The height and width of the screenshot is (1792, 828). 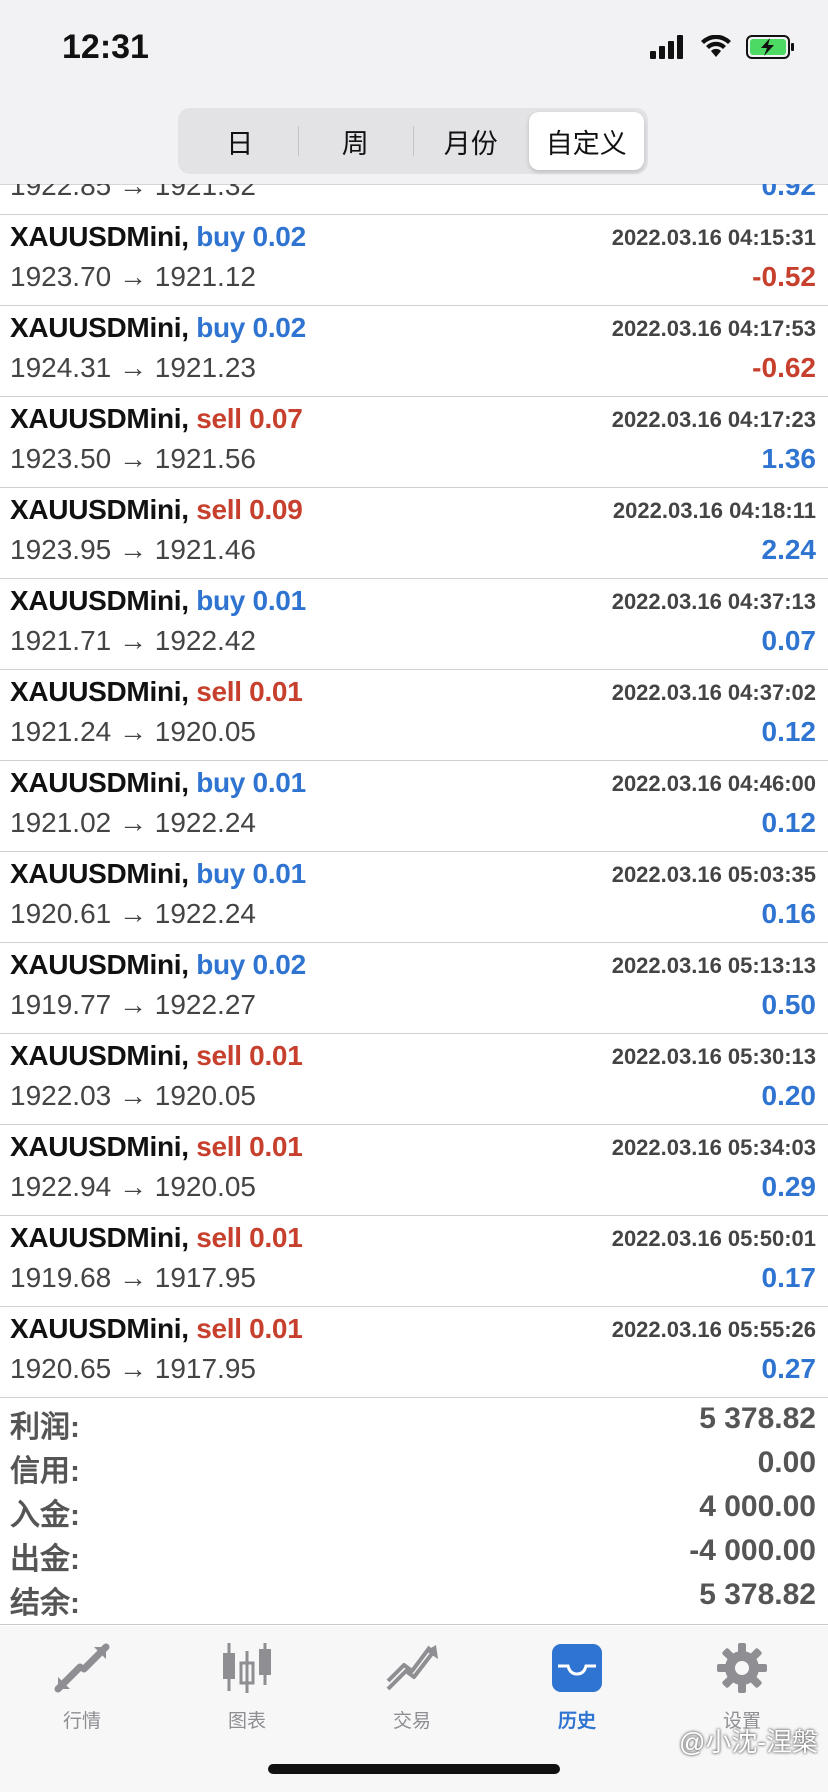 What do you see at coordinates (789, 549) in the screenshot?
I see `deal-profit: 2.24` at bounding box center [789, 549].